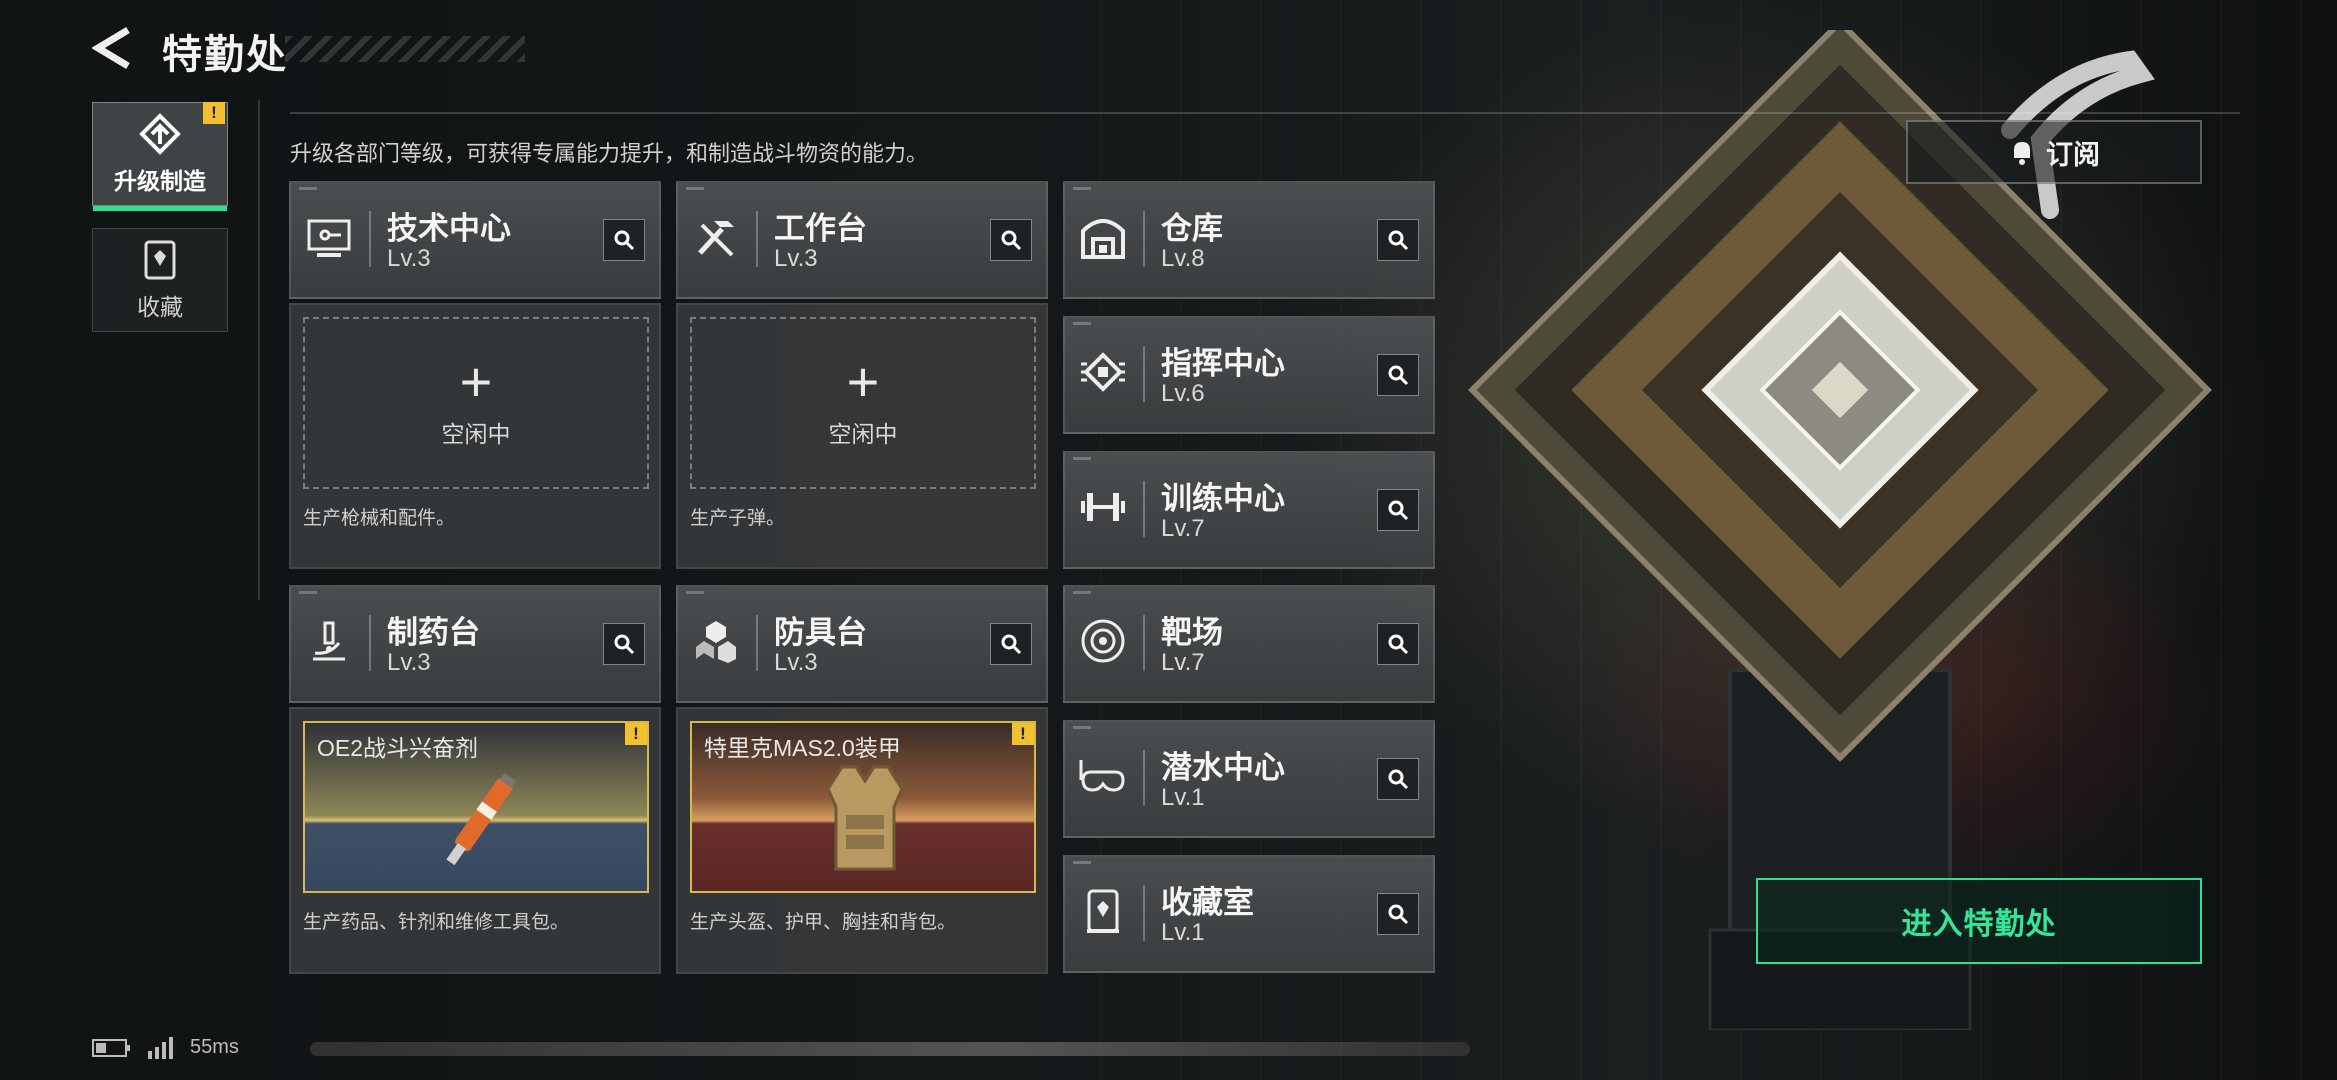 Image resolution: width=2337 pixels, height=1080 pixels. Describe the element at coordinates (1183, 662) in the screenshot. I see `department-level: Lv.7` at that location.